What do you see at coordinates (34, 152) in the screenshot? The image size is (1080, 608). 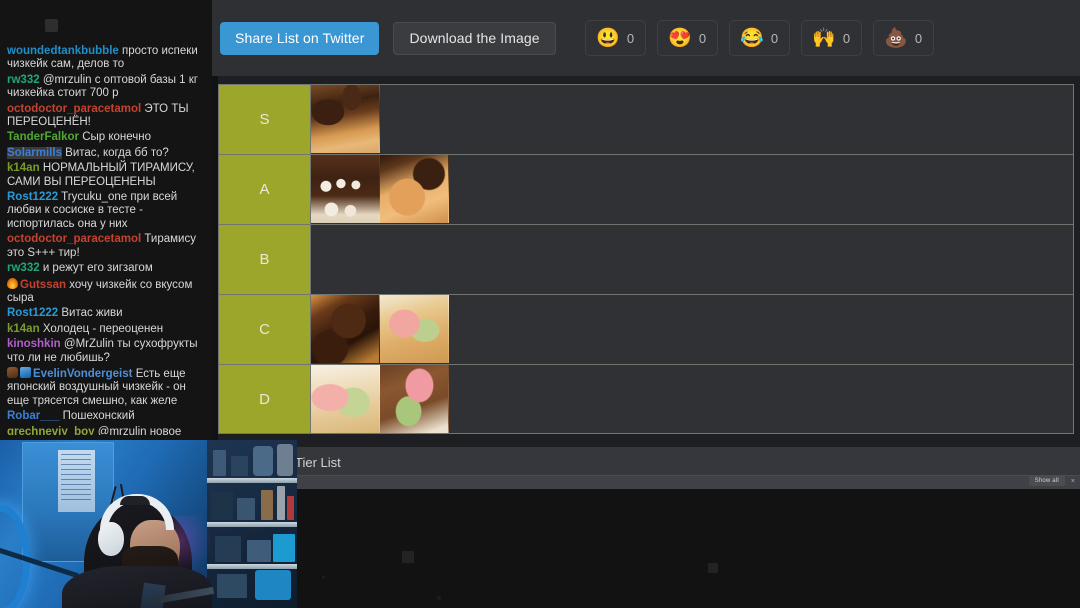 I see `chat-username: Solarmills` at bounding box center [34, 152].